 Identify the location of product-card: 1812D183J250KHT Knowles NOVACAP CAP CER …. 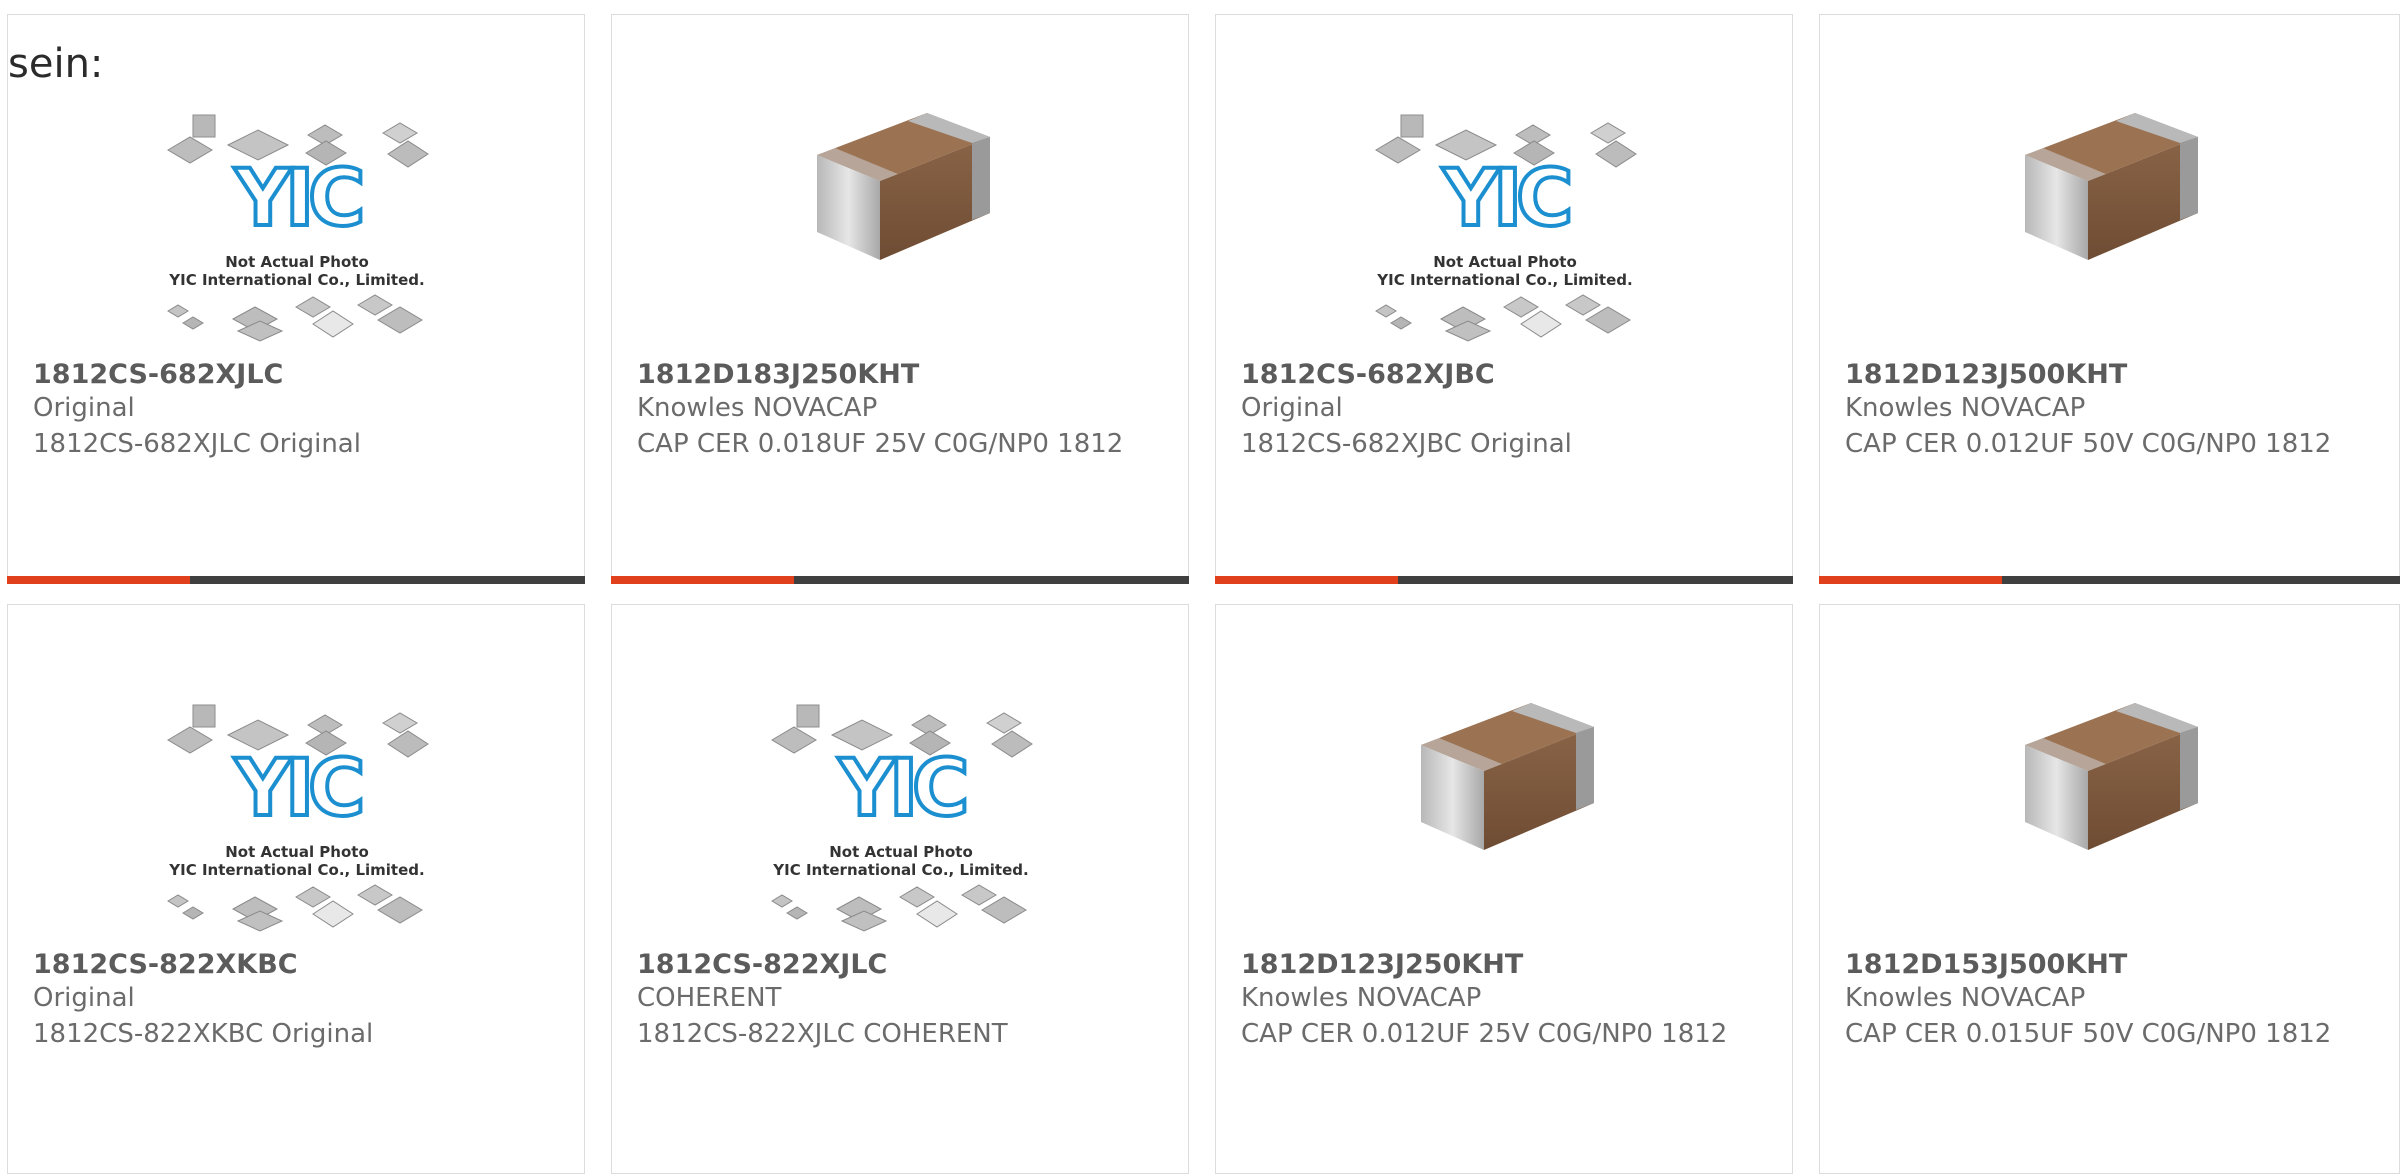
(900, 299).